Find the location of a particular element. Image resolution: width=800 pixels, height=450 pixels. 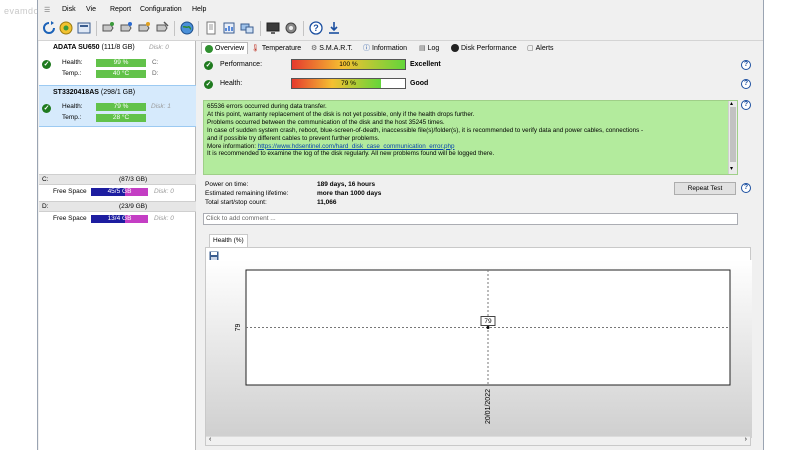

network-icon is located at coordinates (247, 28).